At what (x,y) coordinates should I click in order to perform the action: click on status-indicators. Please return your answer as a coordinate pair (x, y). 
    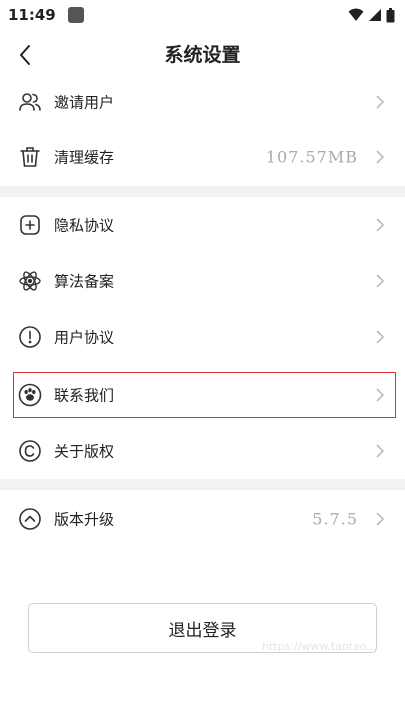
    Looking at the image, I should click on (371, 15).